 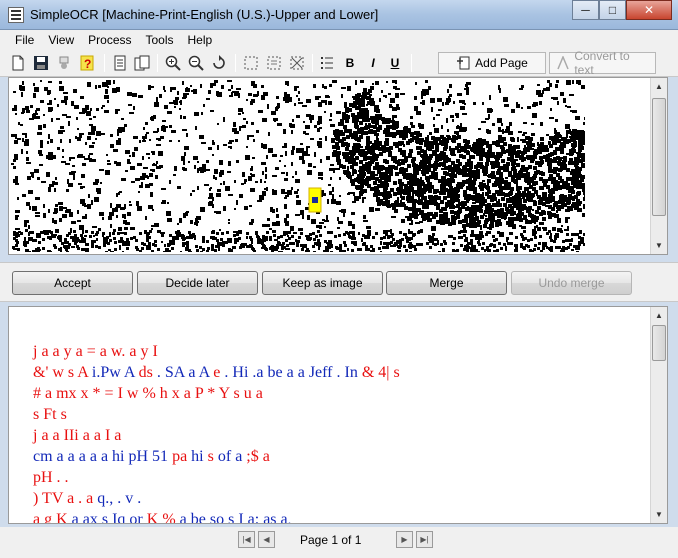 What do you see at coordinates (446, 283) in the screenshot?
I see `merge-button: Merge` at bounding box center [446, 283].